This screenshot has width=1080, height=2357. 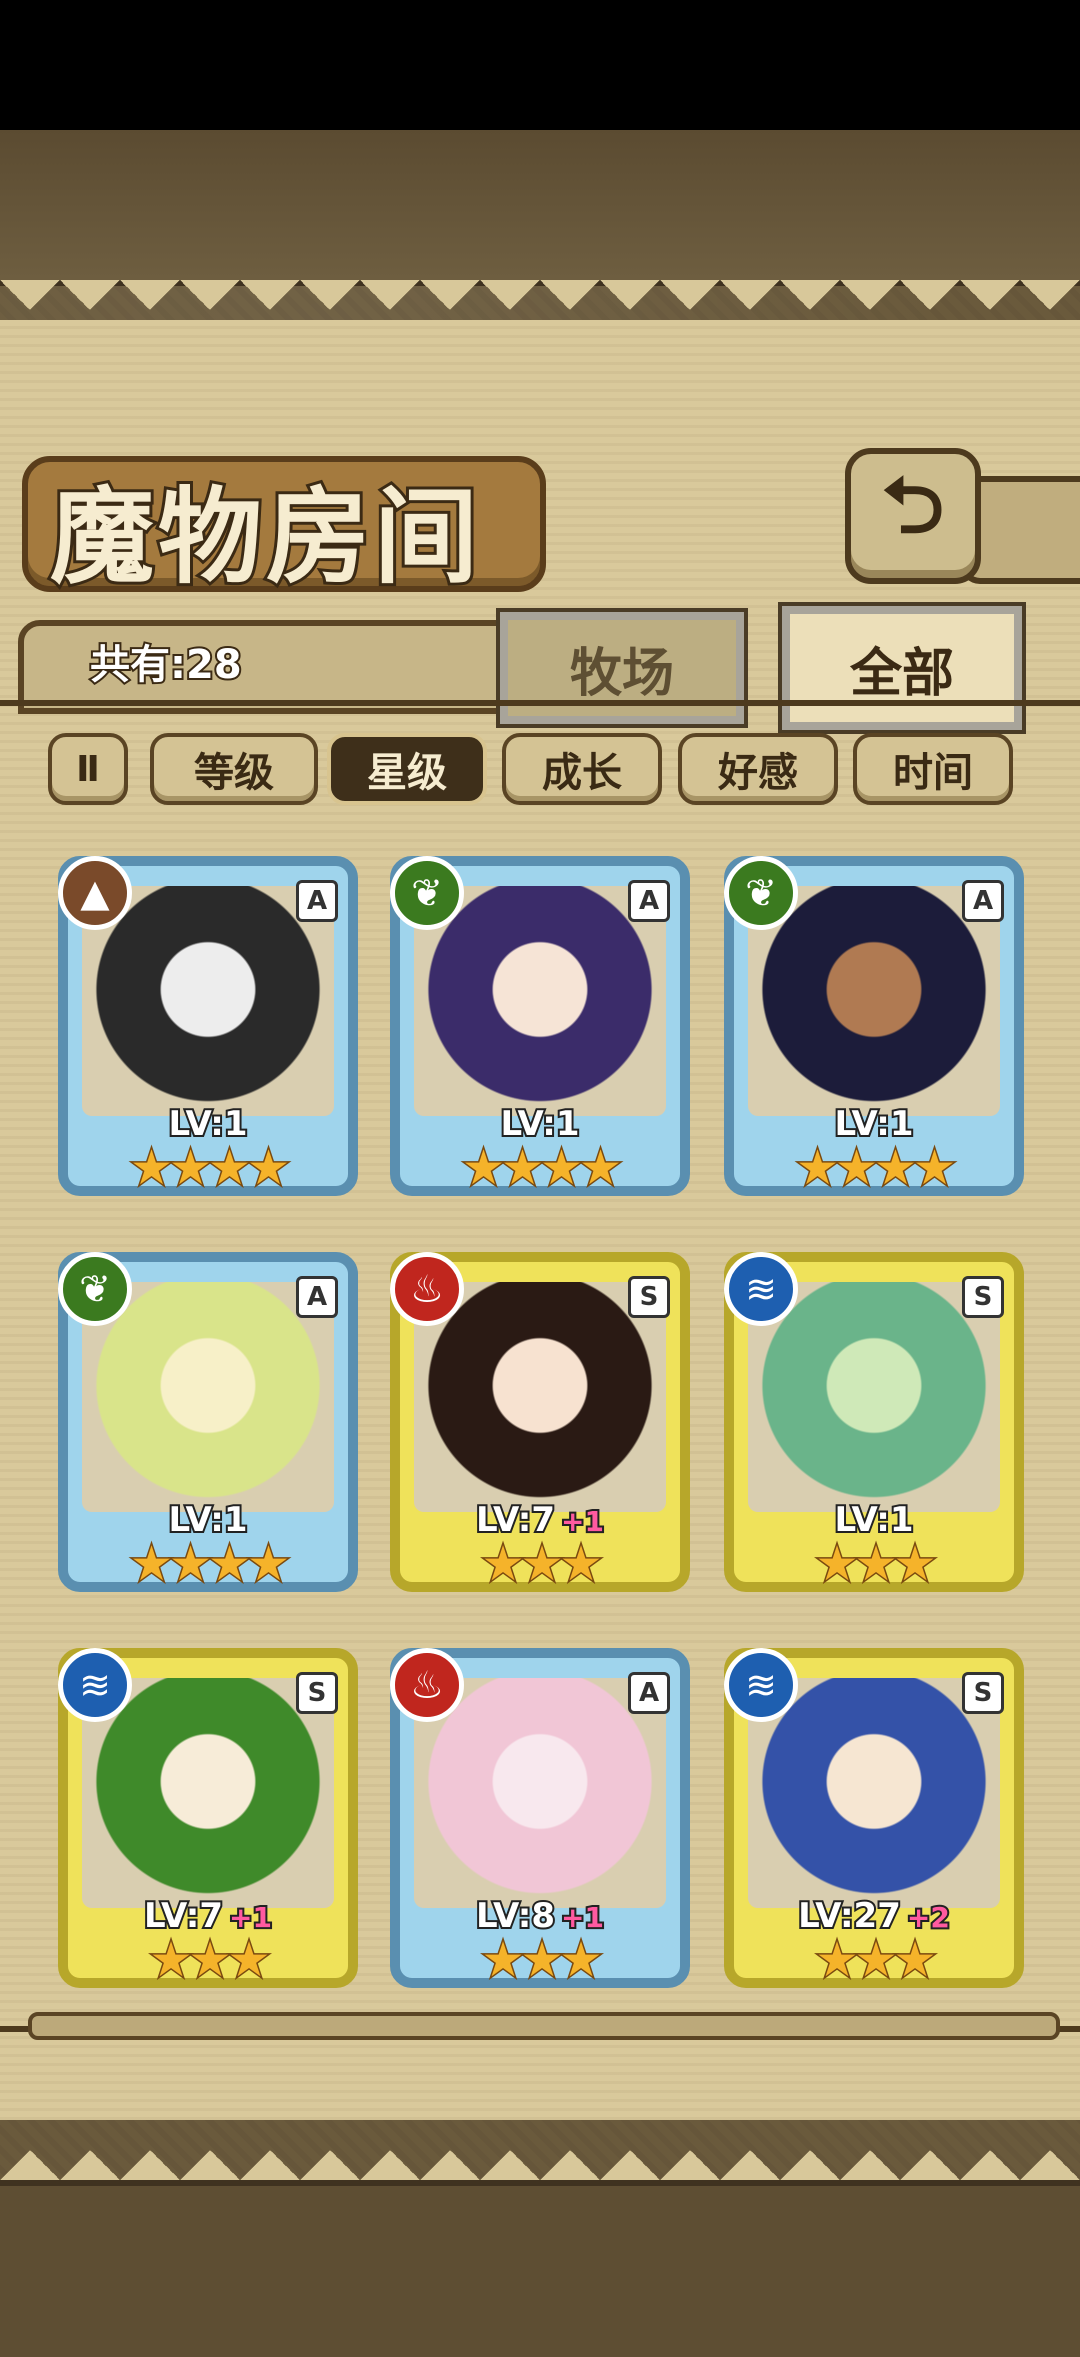 I want to click on monster-card: S ≋ LV:1 ★★★, so click(x=874, y=1423).